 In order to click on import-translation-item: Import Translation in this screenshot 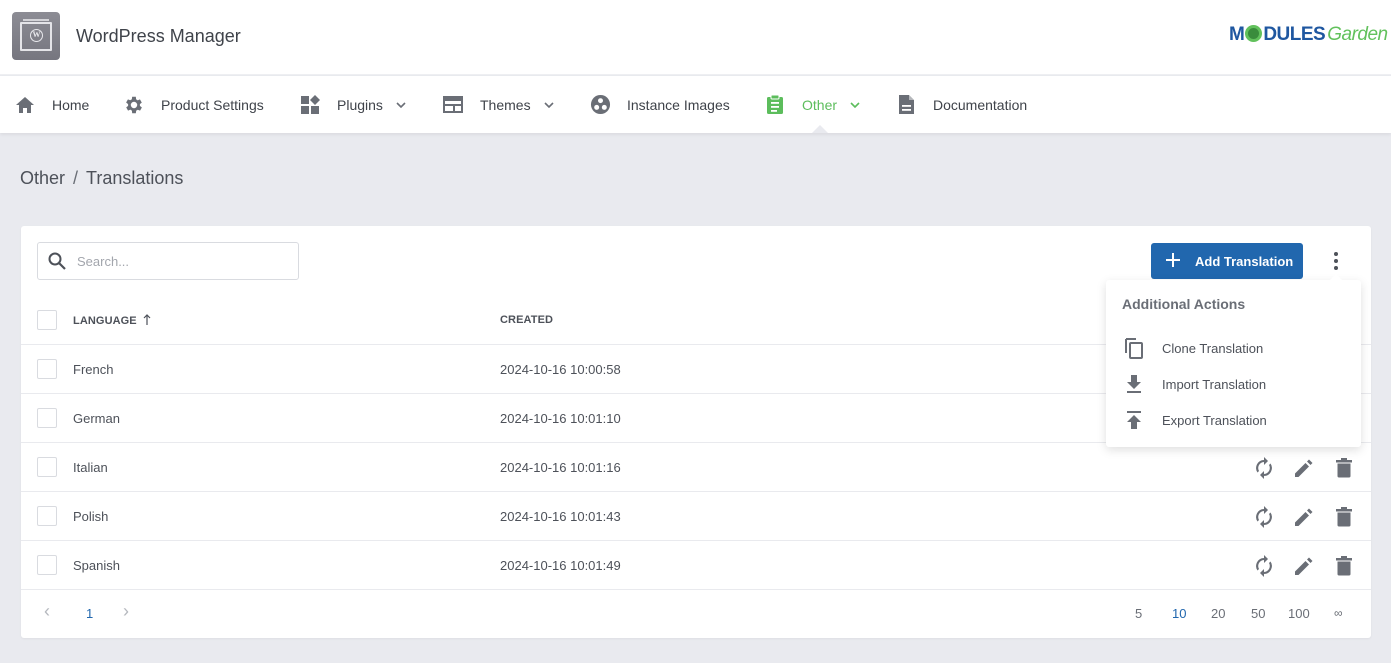, I will do `click(1237, 384)`.